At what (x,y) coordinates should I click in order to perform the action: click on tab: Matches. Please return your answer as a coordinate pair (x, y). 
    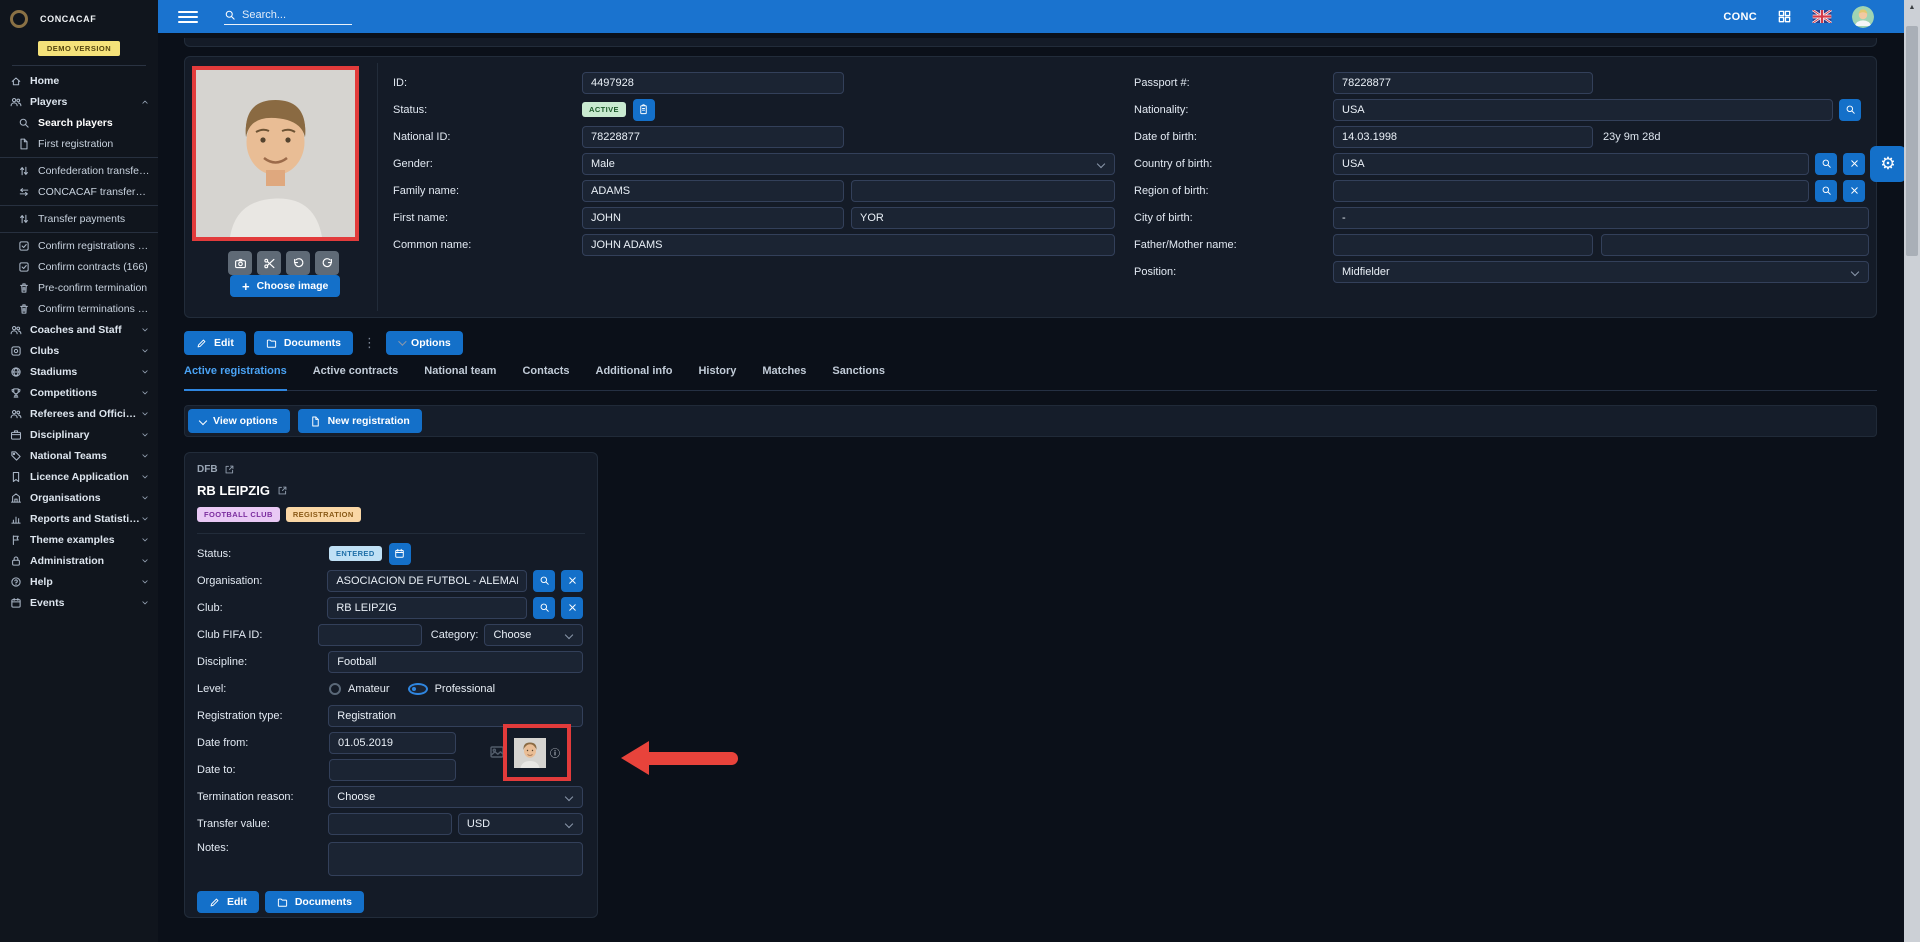
    Looking at the image, I should click on (784, 377).